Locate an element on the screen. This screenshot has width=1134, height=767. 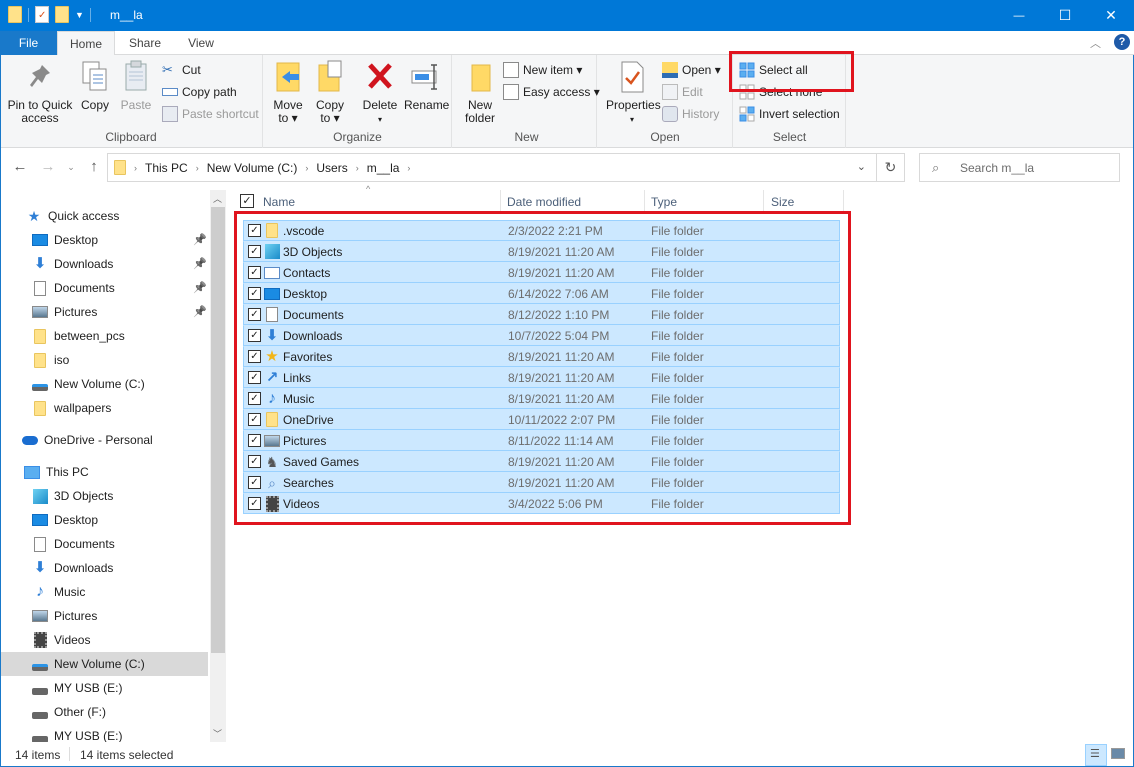
collapse-ribbon-icon: ︿ is located at coordinates (1095, 43).